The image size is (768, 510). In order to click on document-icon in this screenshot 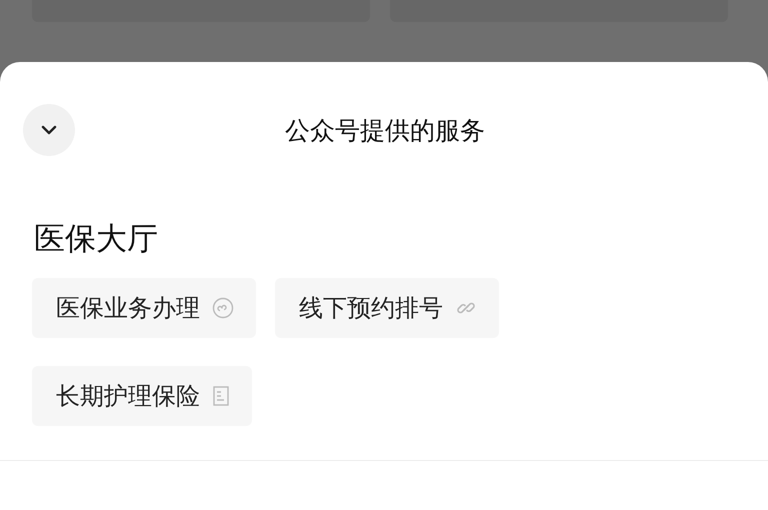, I will do `click(221, 396)`.